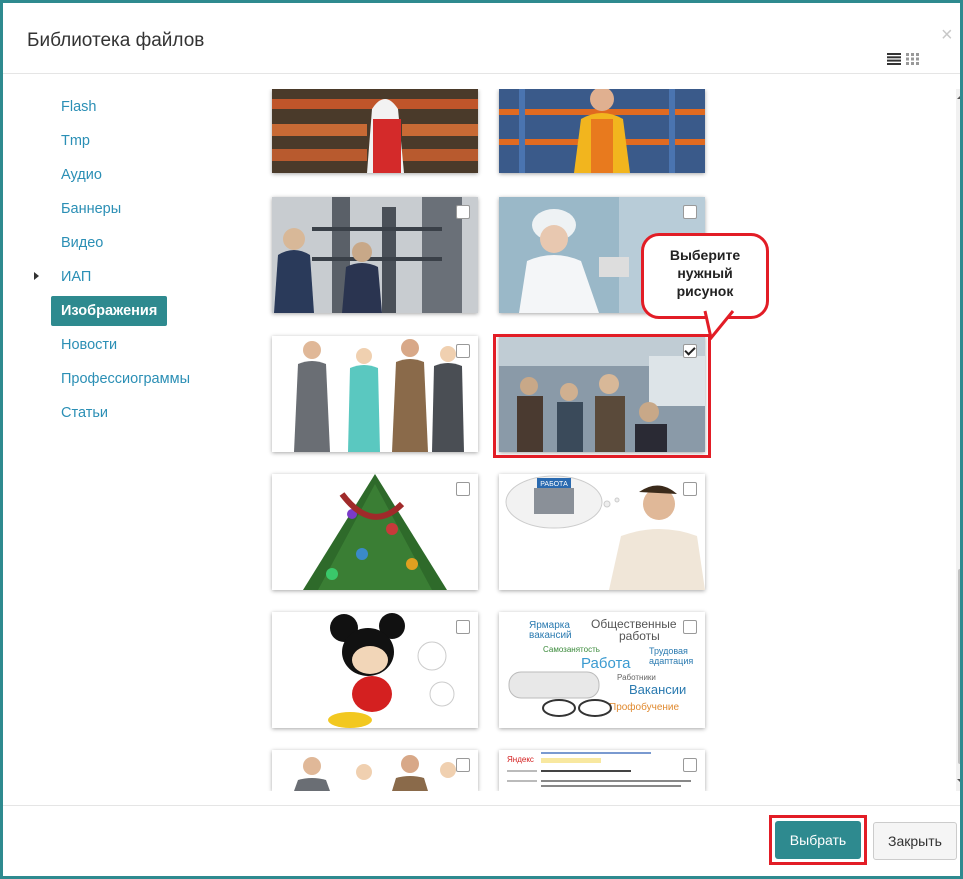 This screenshot has width=963, height=879. Describe the element at coordinates (905, 60) in the screenshot. I see `view-toggle` at that location.